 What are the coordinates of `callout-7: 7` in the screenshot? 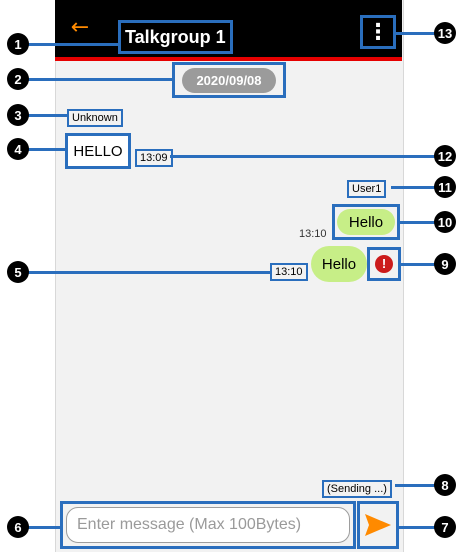 It's located at (445, 527).